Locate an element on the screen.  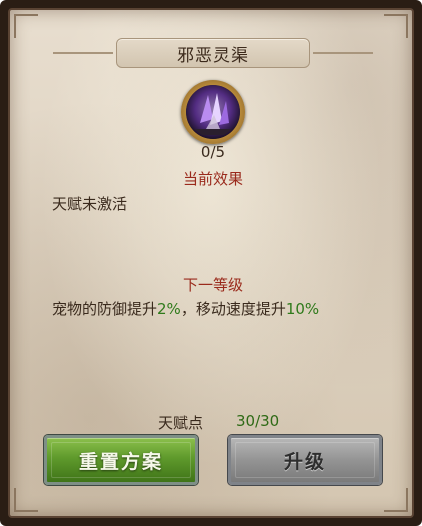
move-speed-bonus-value: 10% is located at coordinates (302, 309).